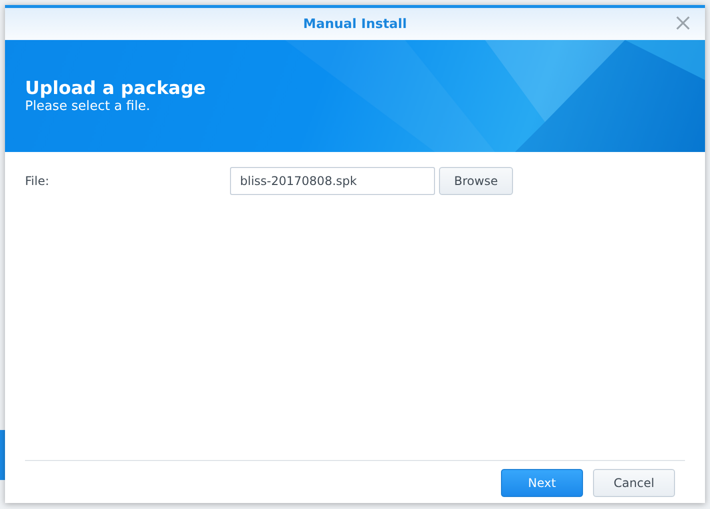 Image resolution: width=710 pixels, height=509 pixels. Describe the element at coordinates (476, 181) in the screenshot. I see `browse-button: Browse` at that location.